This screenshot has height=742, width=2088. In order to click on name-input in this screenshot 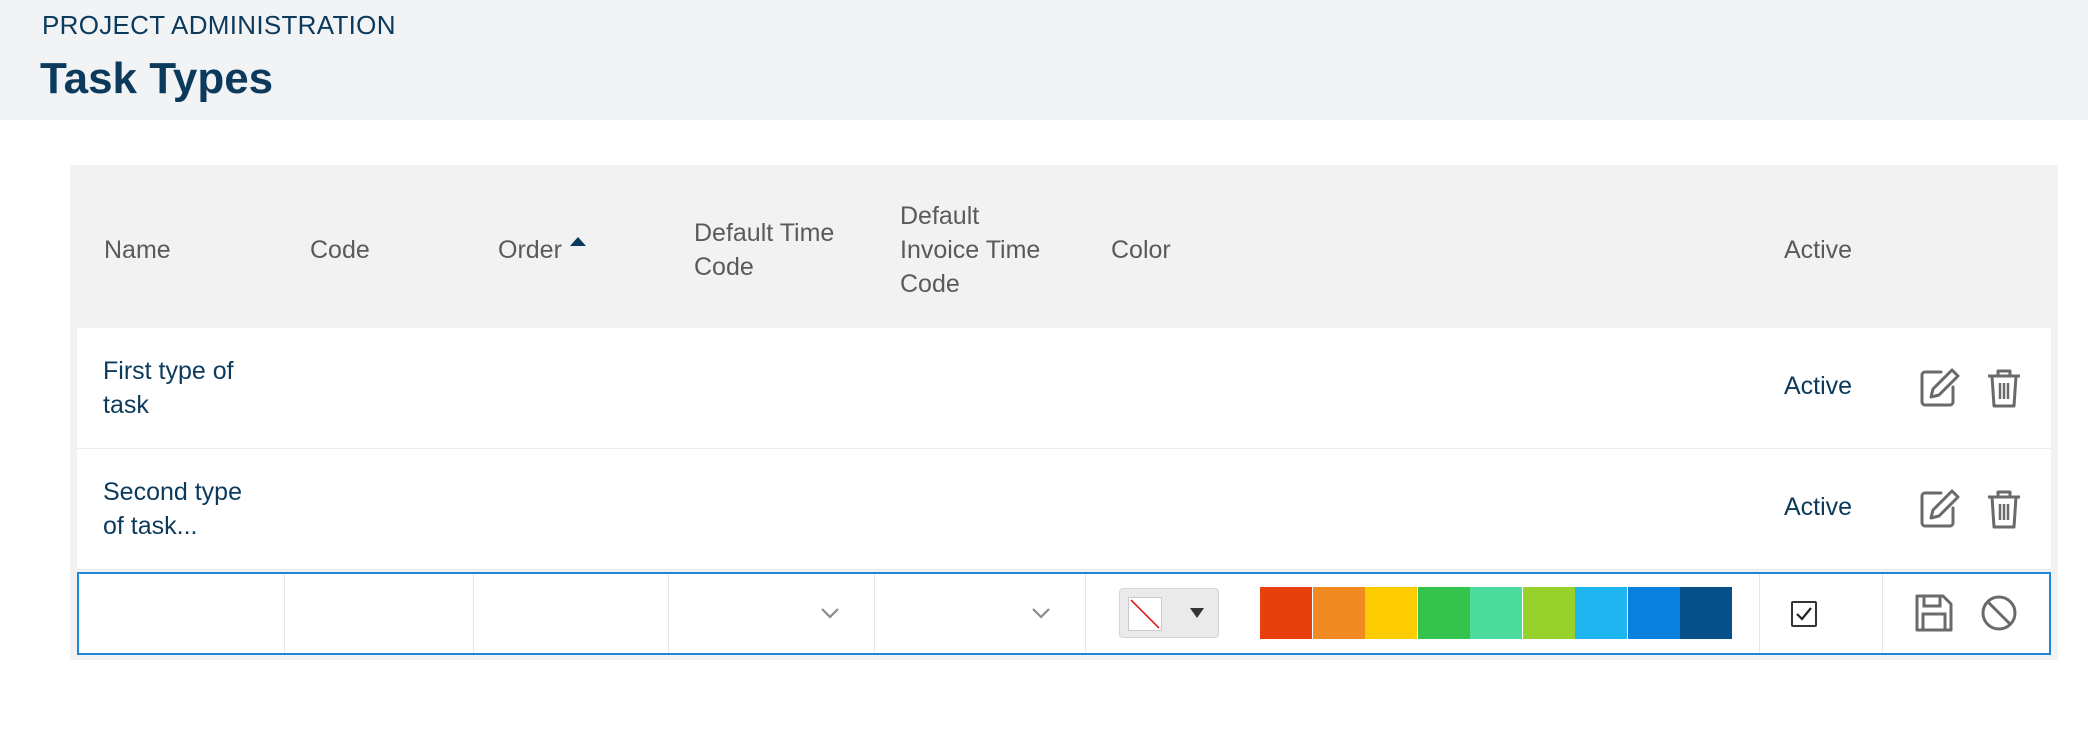, I will do `click(181, 613)`.